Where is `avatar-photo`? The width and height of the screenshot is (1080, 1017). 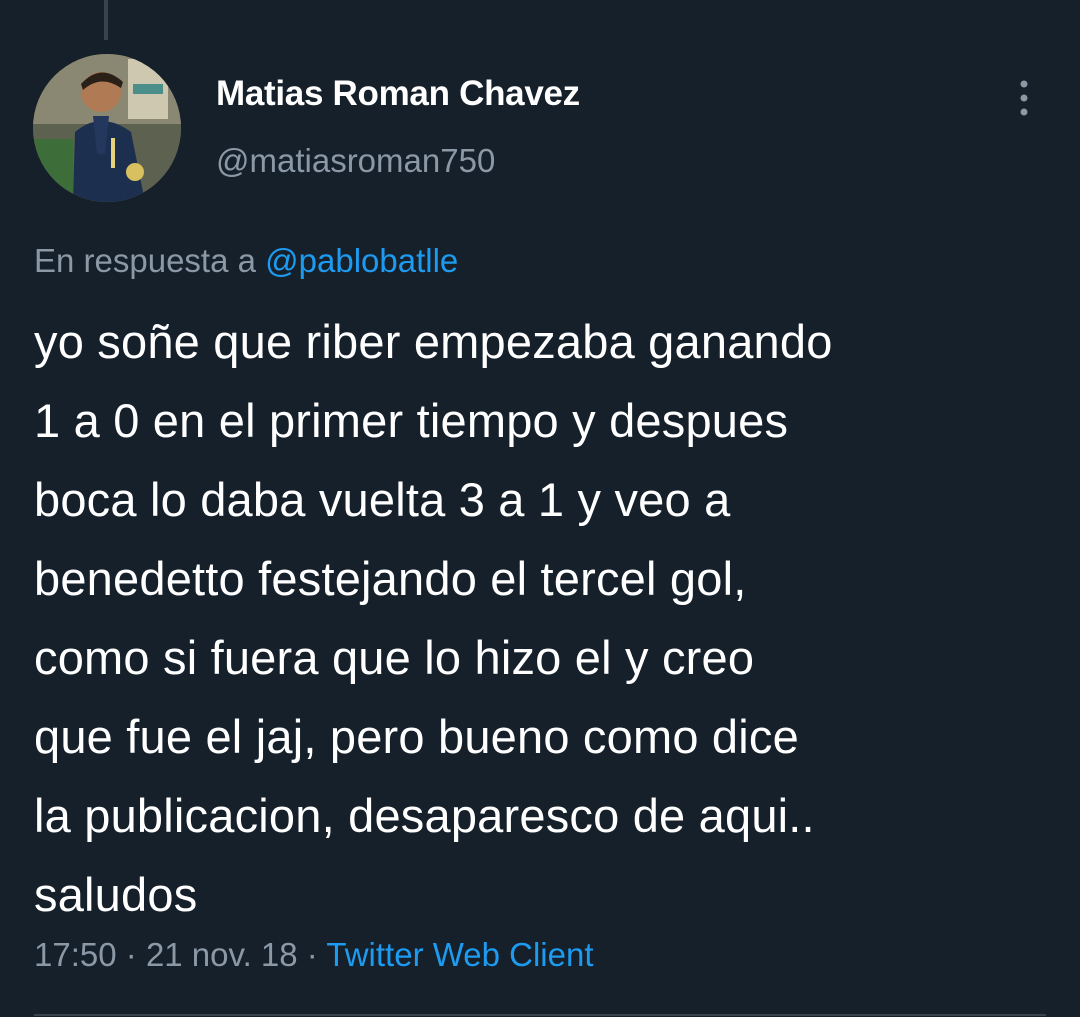 avatar-photo is located at coordinates (107, 128).